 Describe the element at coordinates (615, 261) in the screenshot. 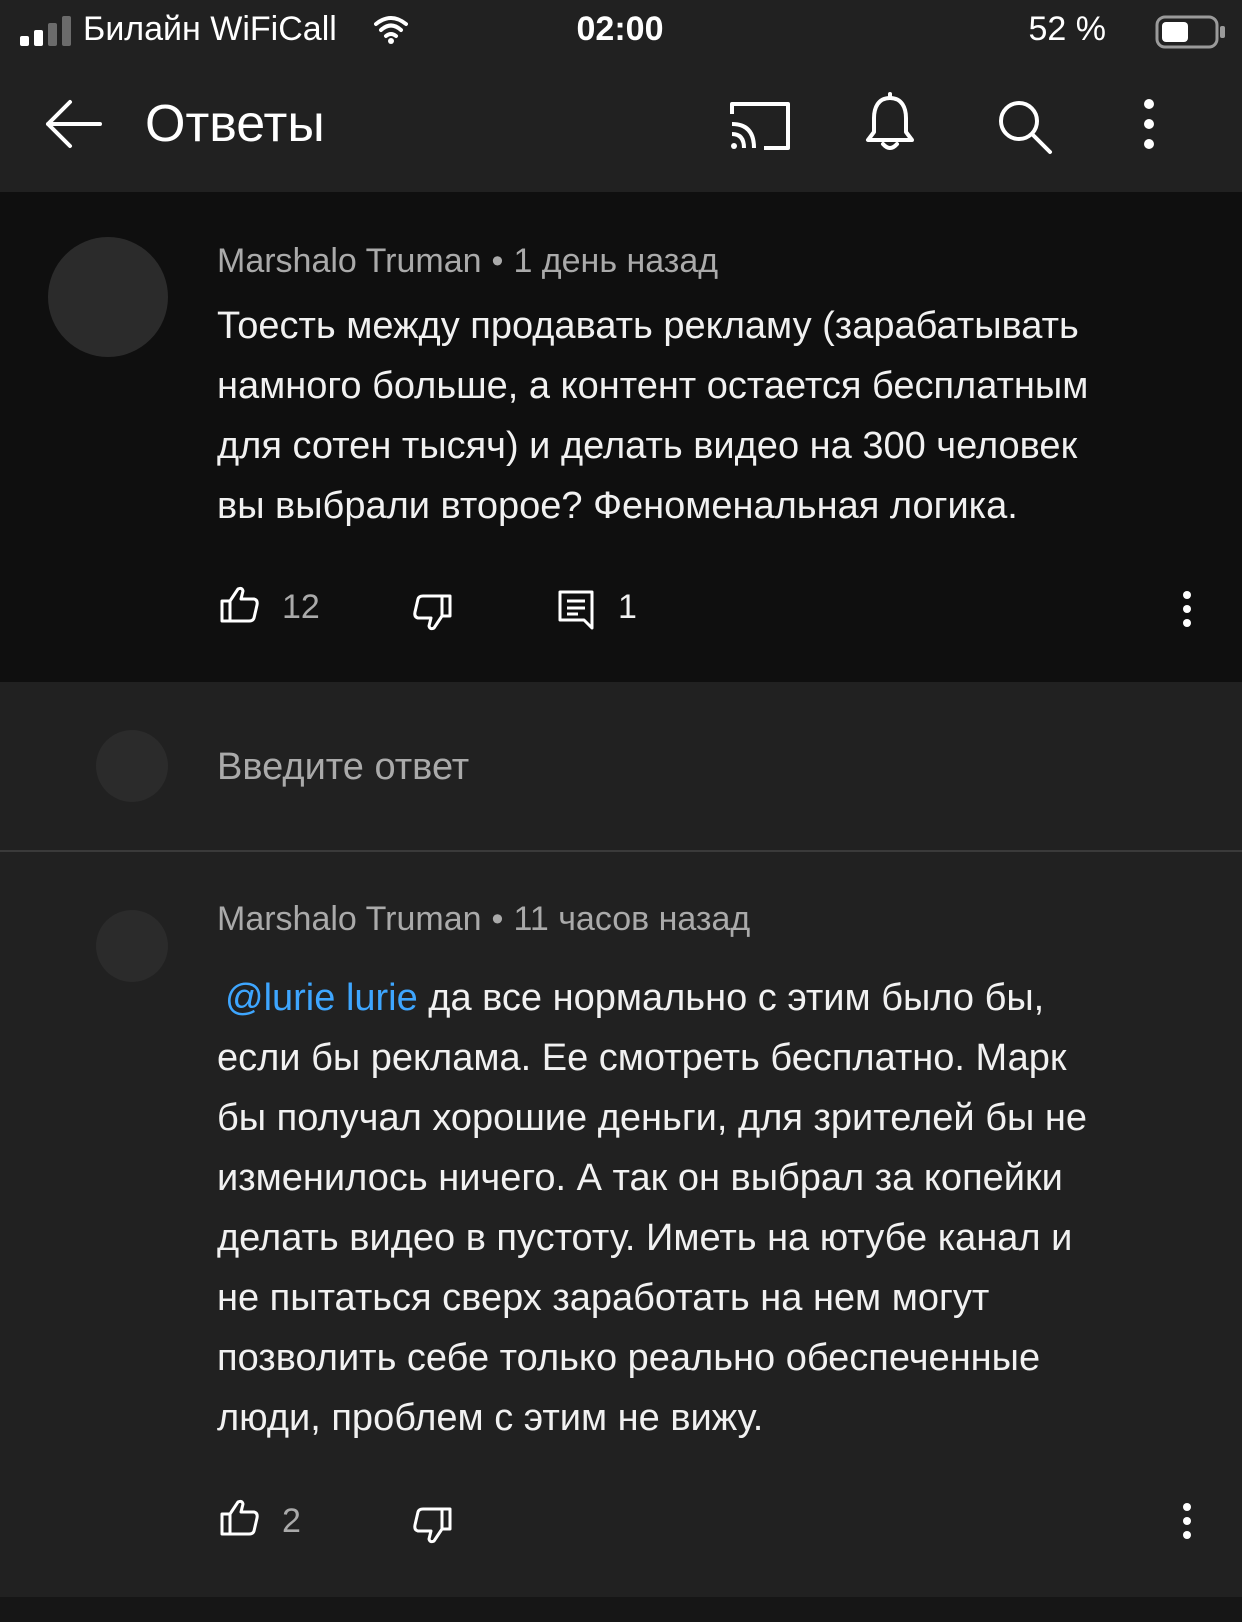

I see `comment-time: 1 день назад` at that location.